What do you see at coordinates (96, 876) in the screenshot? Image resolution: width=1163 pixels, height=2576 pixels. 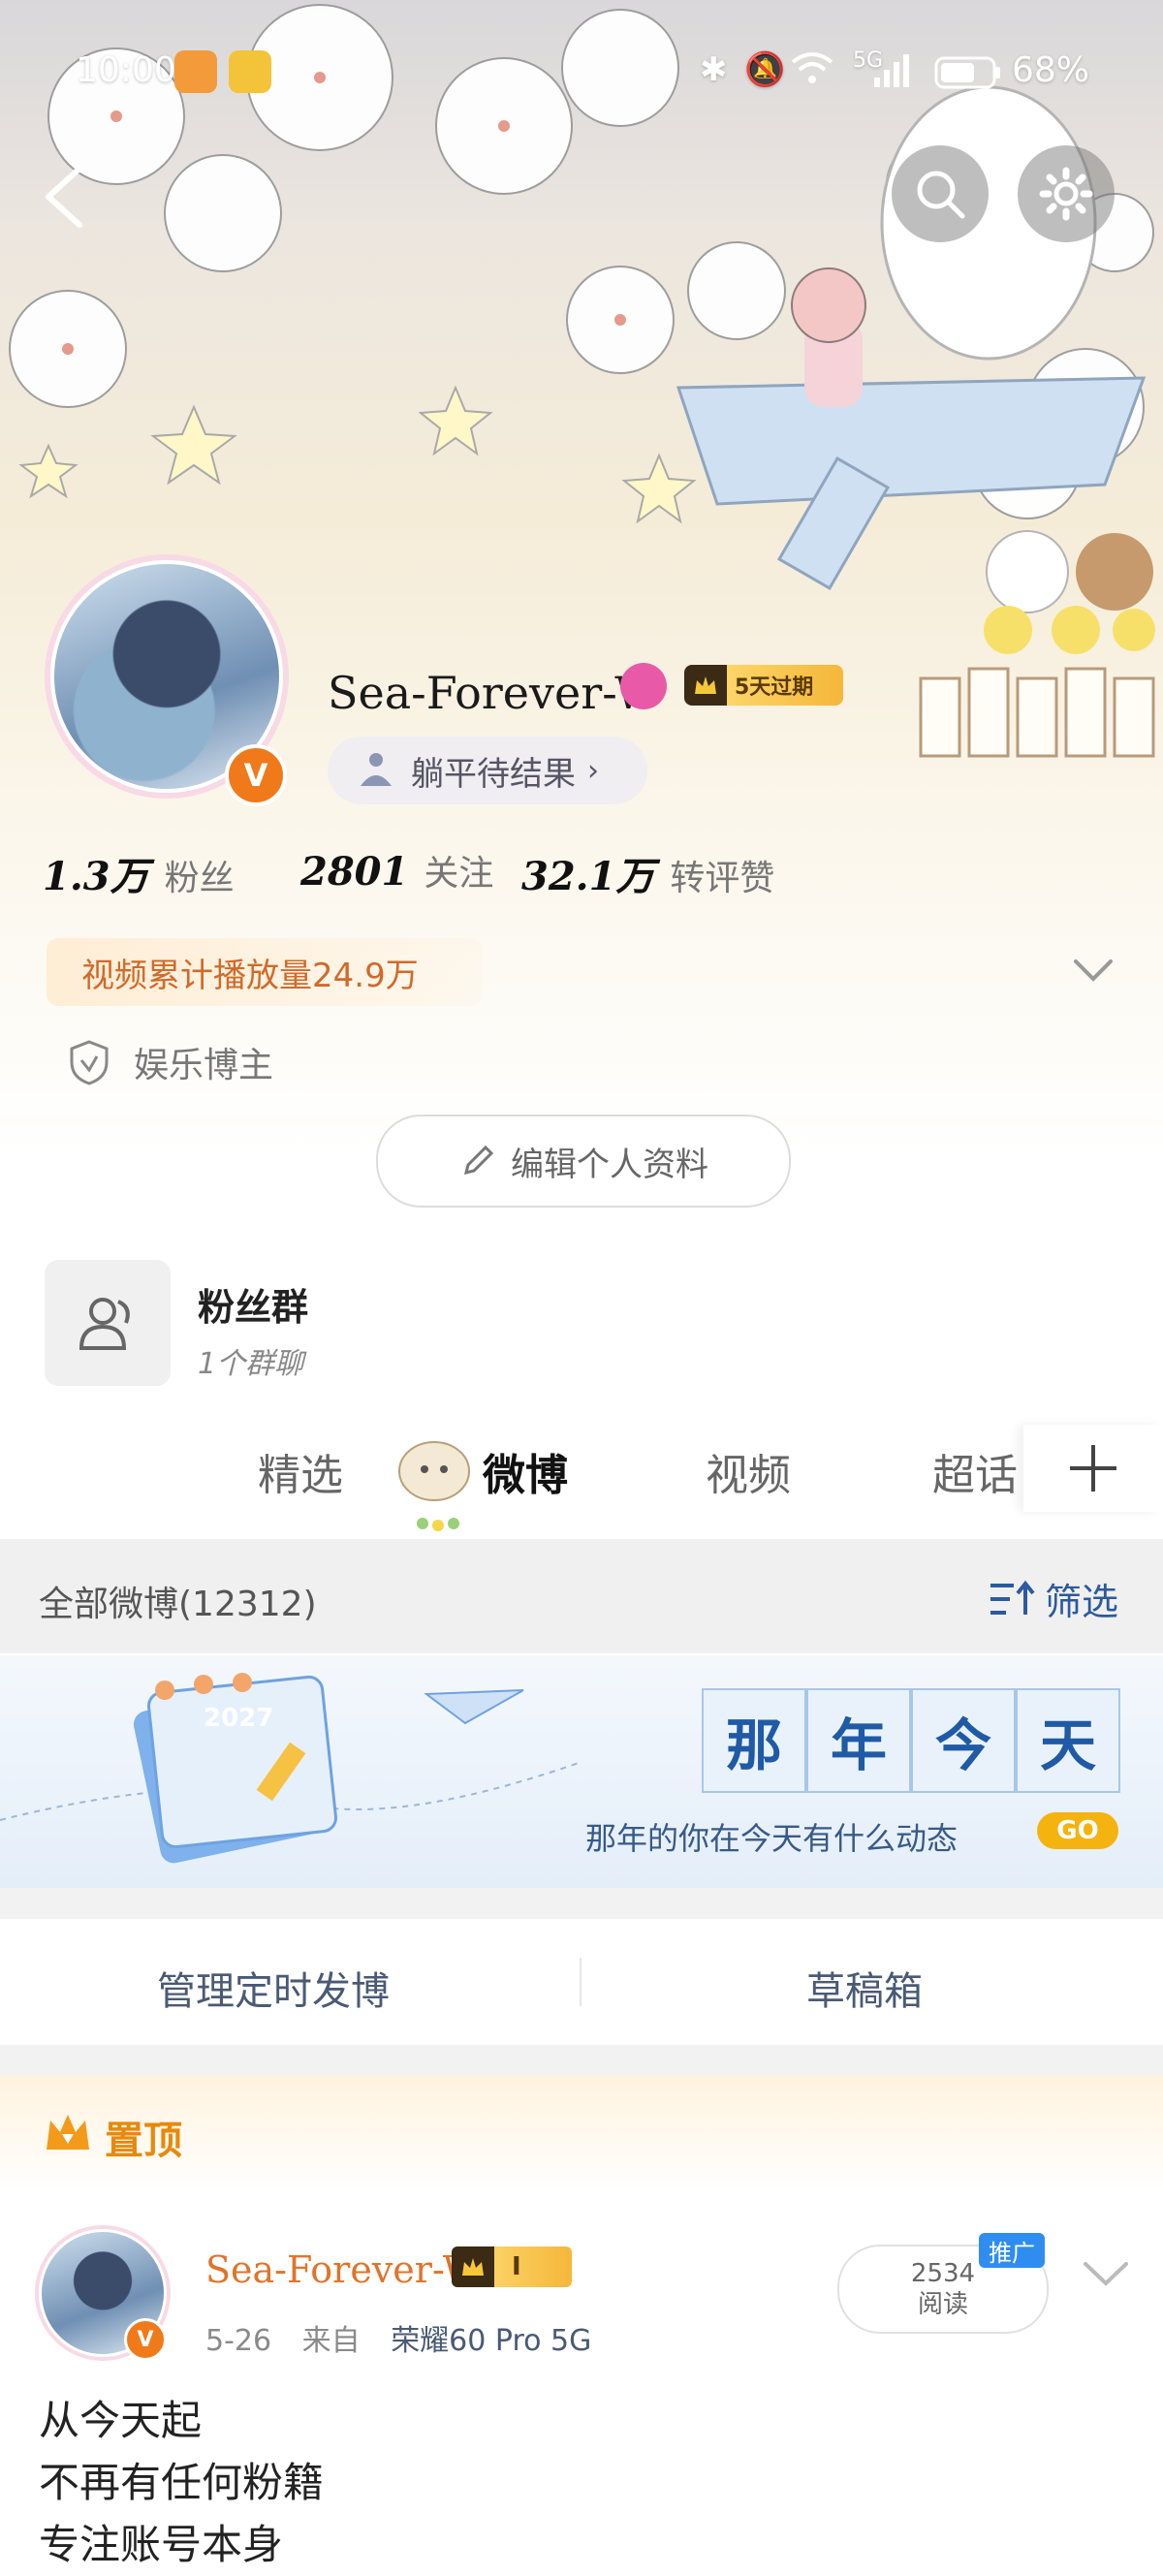 I see `stat-followers-value: 1.3万` at bounding box center [96, 876].